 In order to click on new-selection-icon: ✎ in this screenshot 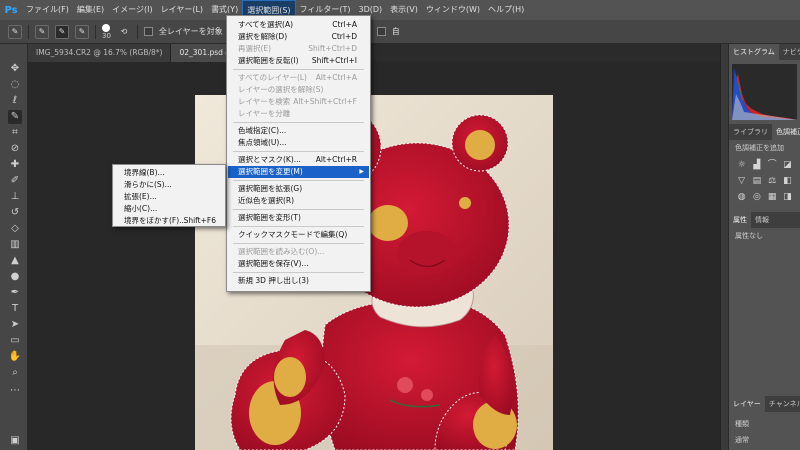, I will do `click(42, 31)`.